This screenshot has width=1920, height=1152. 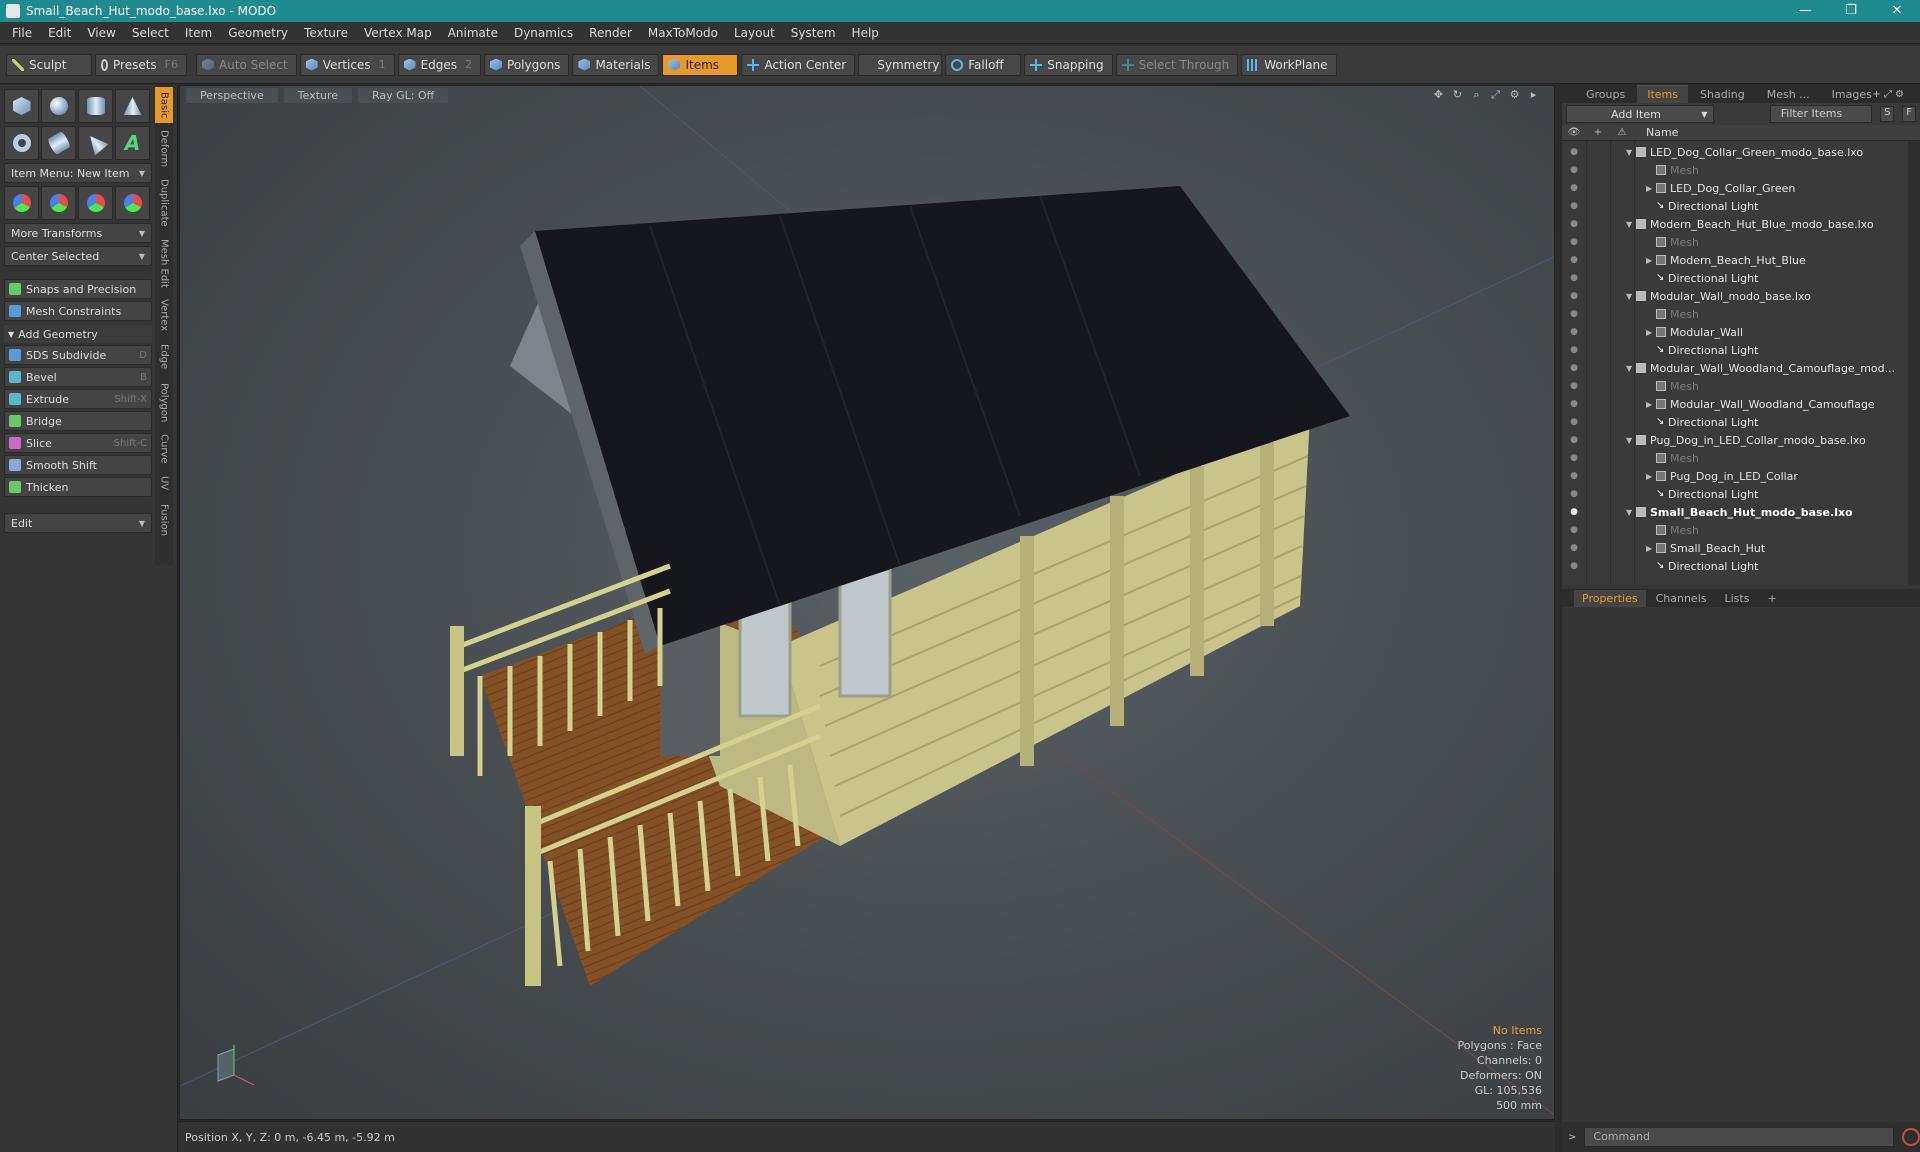 I want to click on record-macro-icon, so click(x=1911, y=1137).